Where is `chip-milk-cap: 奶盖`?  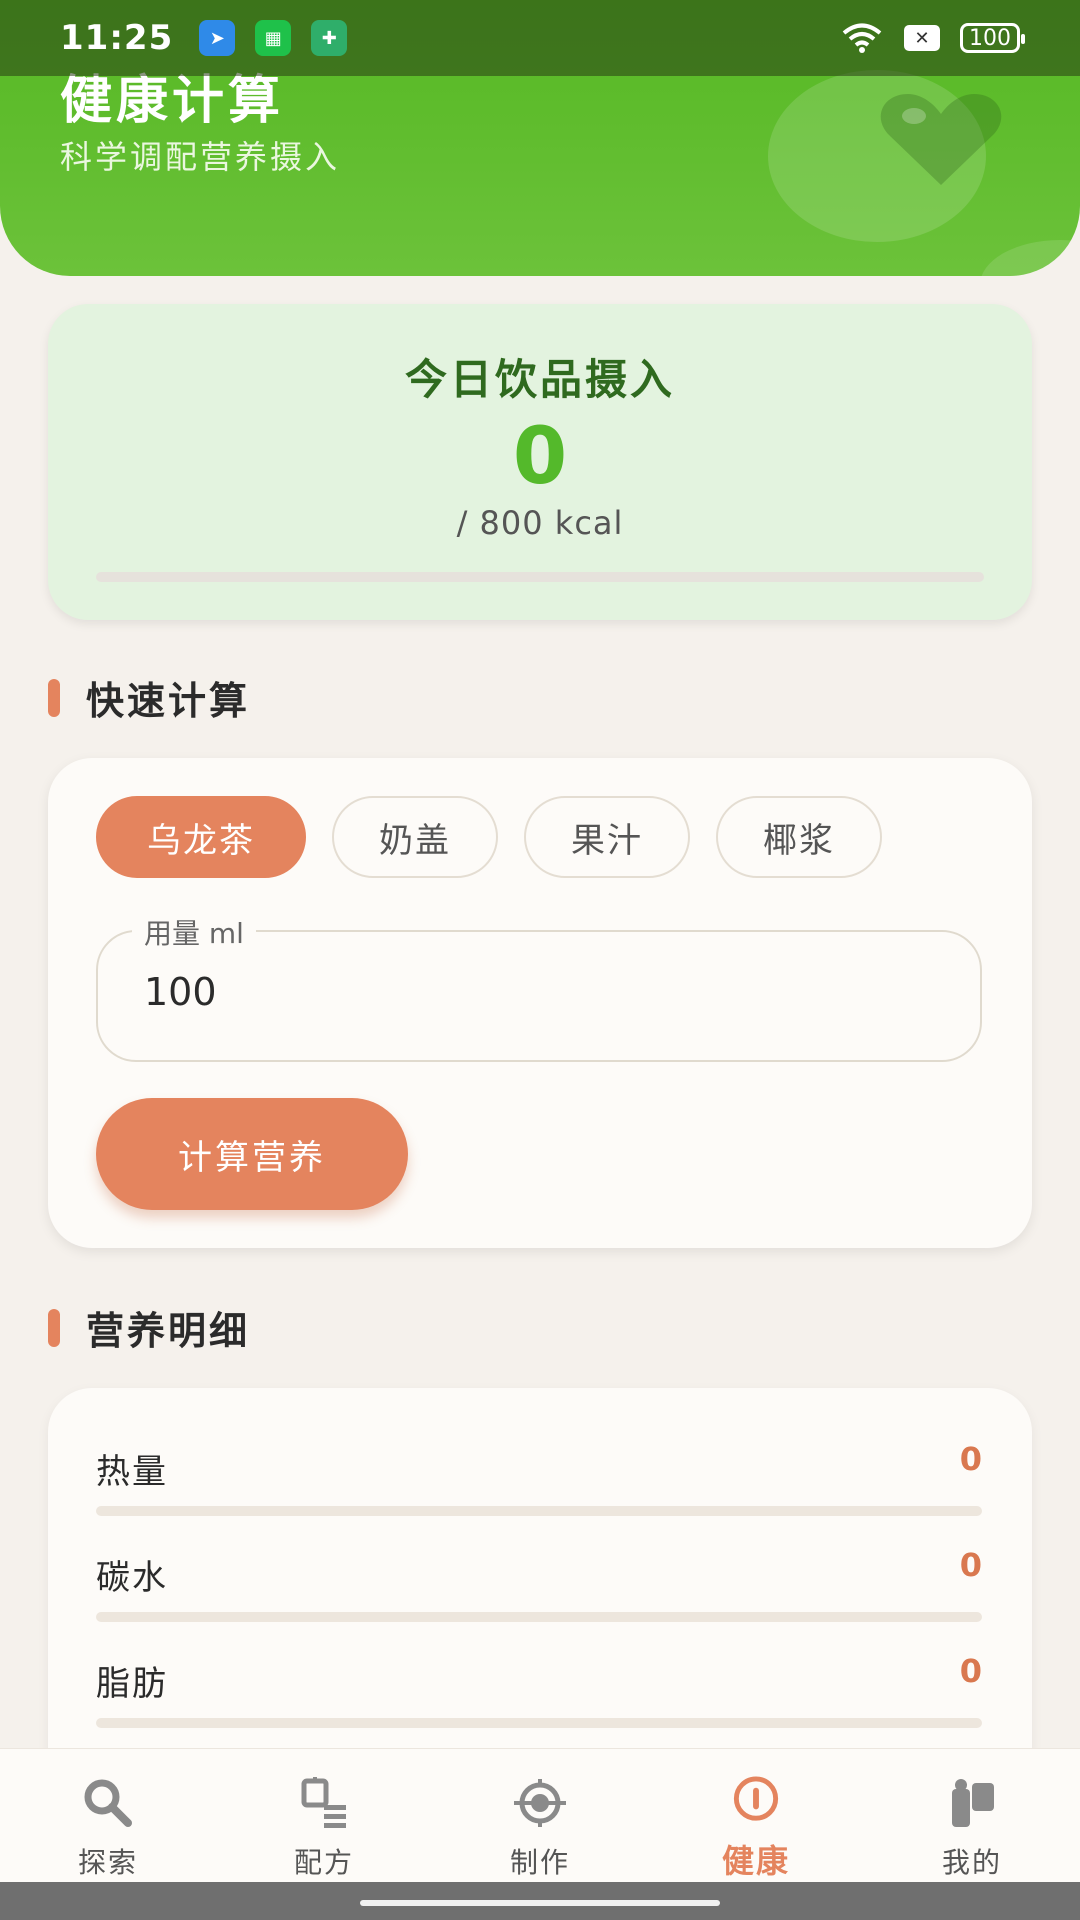
chip-milk-cap: 奶盖 is located at coordinates (415, 837).